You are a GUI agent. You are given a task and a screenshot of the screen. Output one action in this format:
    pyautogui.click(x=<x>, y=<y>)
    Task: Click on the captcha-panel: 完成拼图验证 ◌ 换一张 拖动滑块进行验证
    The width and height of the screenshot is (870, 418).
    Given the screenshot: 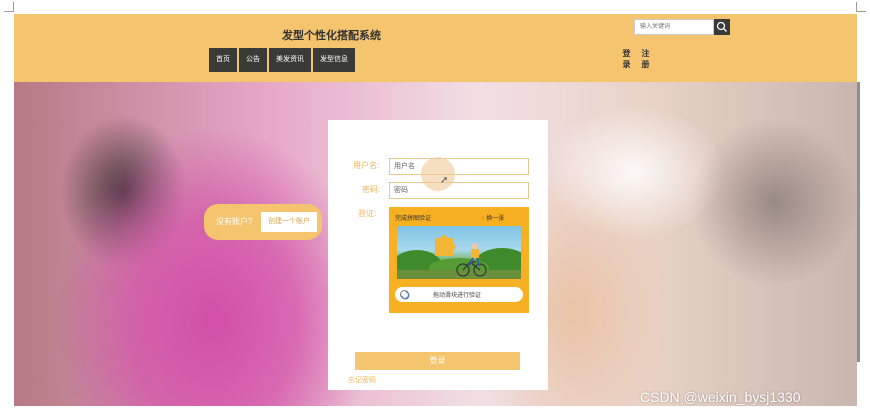 What is the action you would take?
    pyautogui.click(x=459, y=260)
    